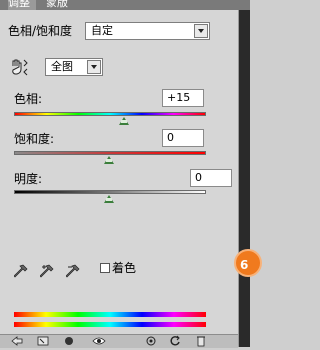  Describe the element at coordinates (20, 271) in the screenshot. I see `eyedropper-icon` at that location.